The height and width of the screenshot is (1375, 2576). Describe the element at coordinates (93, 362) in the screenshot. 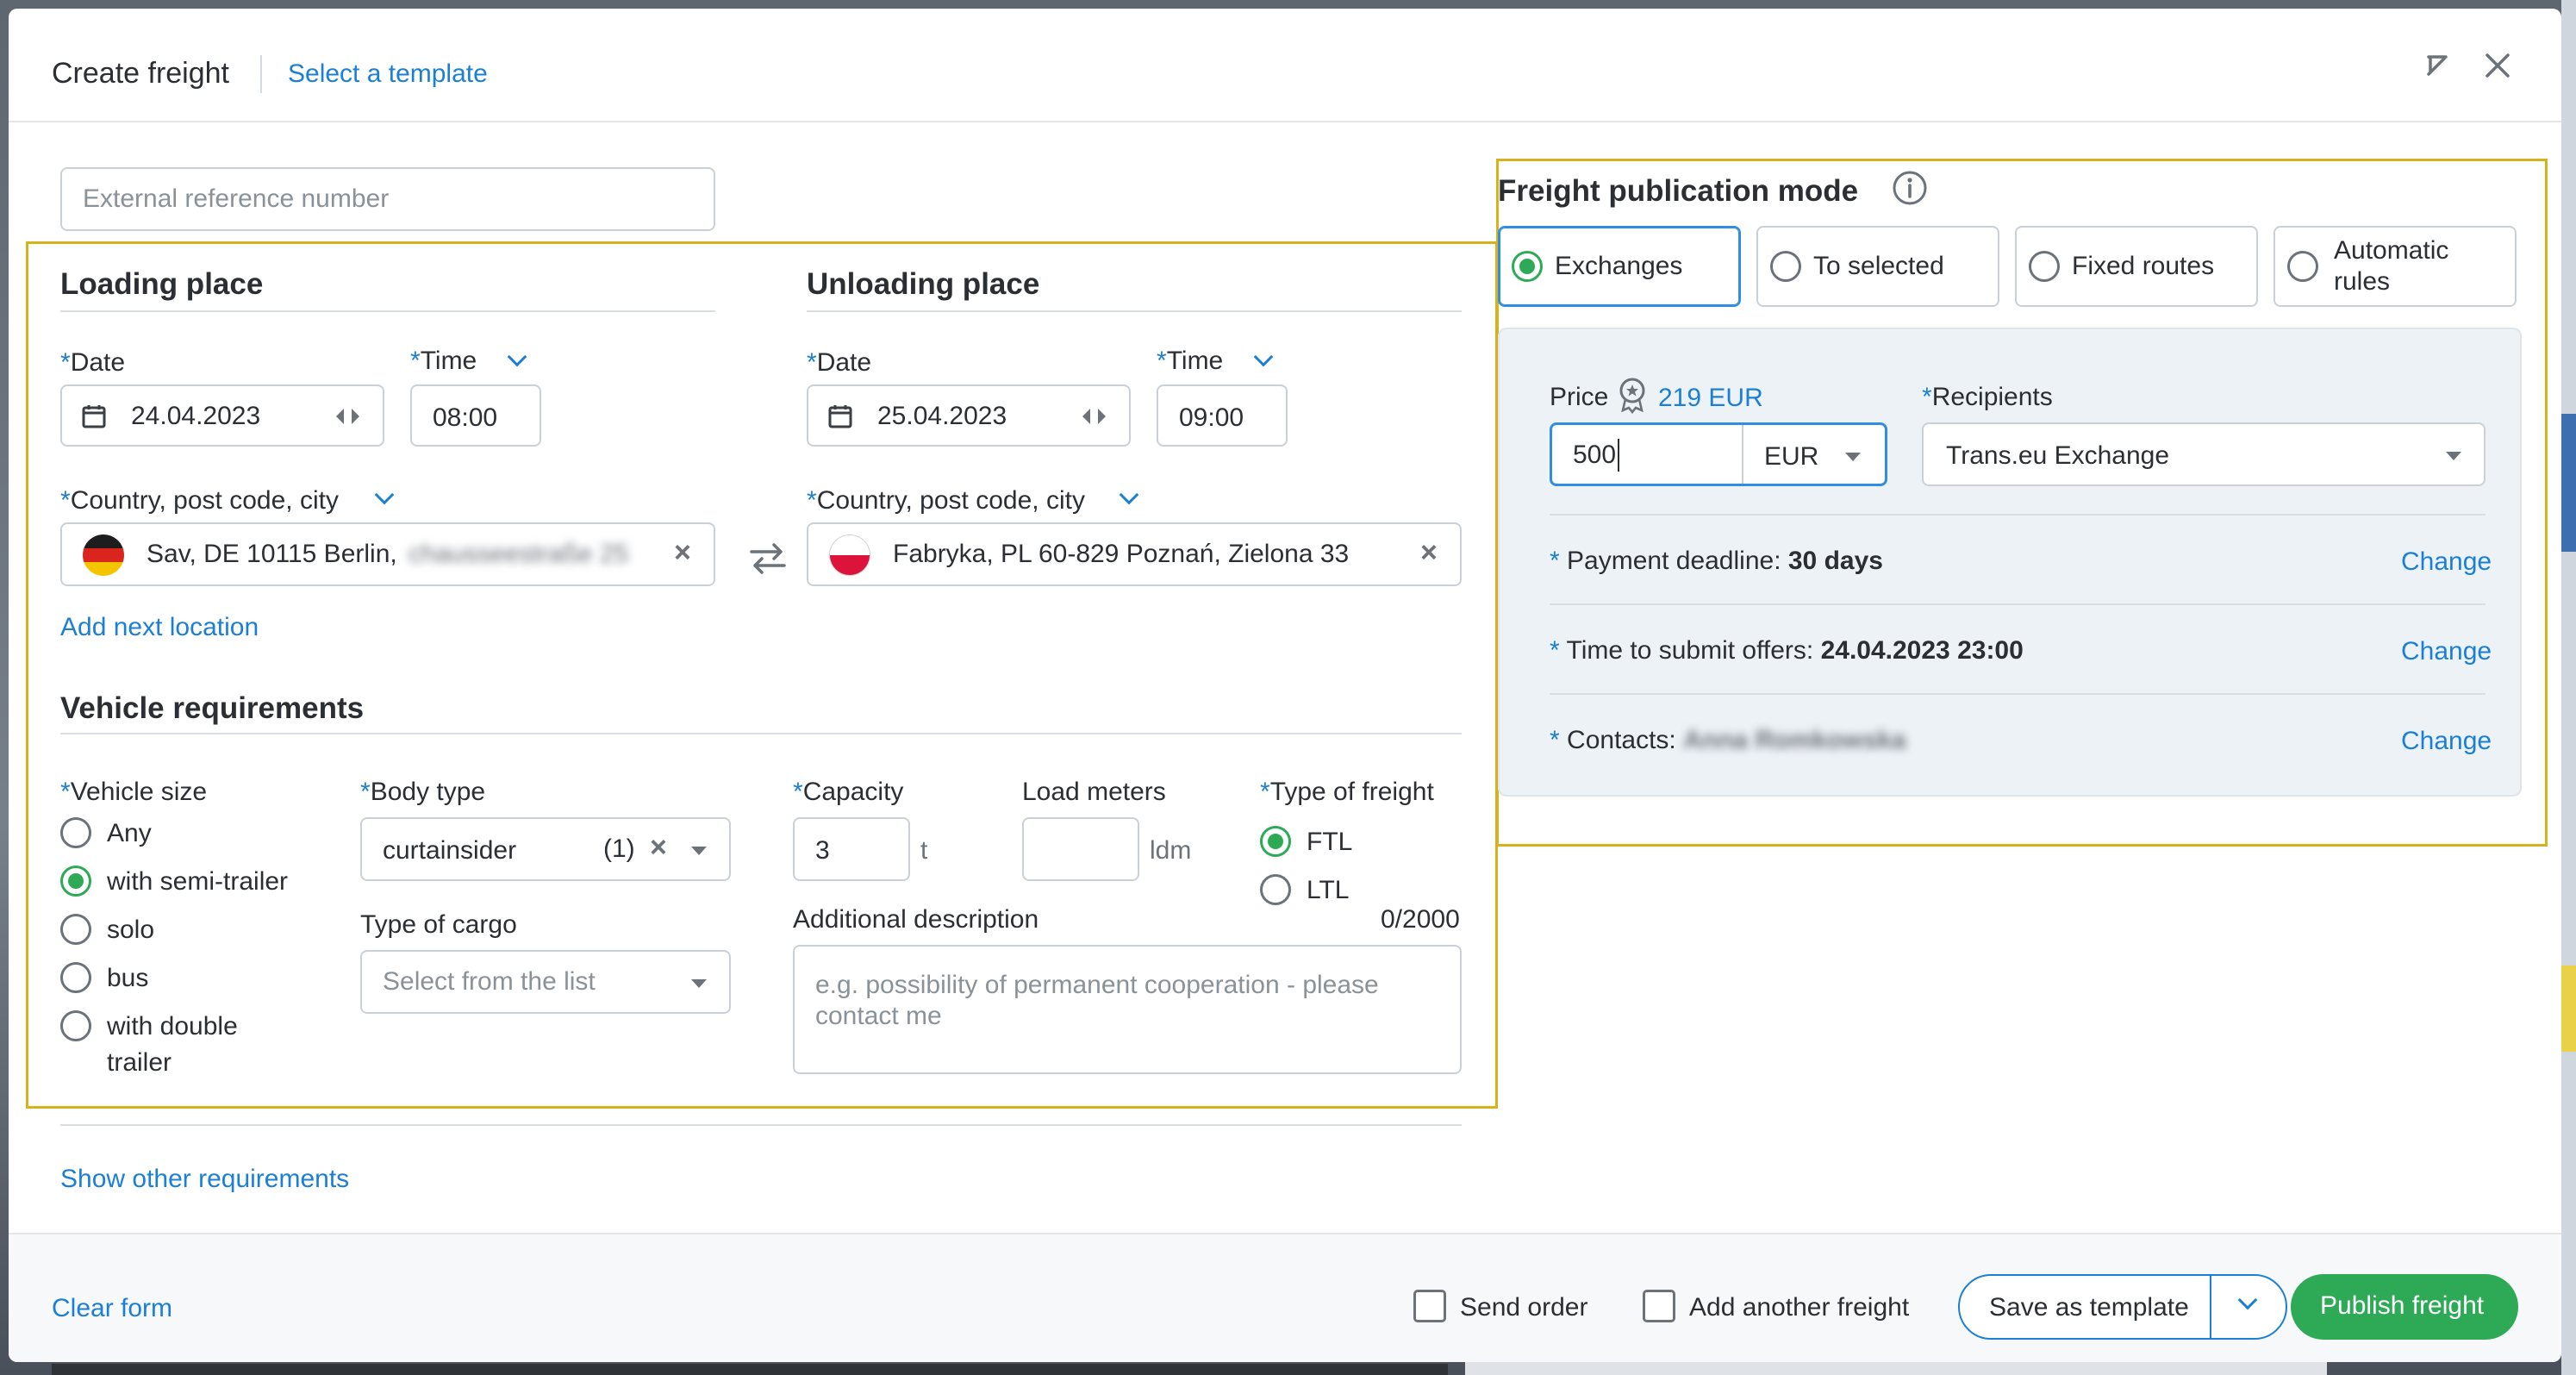

I see `loading-date-label: *Date` at that location.